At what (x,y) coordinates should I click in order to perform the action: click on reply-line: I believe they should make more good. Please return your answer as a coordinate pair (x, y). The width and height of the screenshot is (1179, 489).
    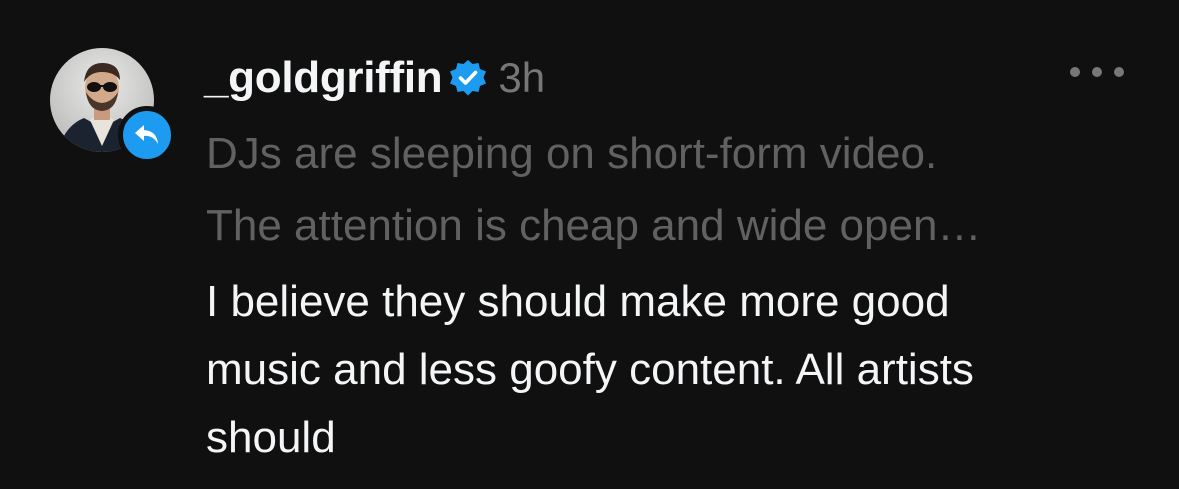
    Looking at the image, I should click on (578, 301).